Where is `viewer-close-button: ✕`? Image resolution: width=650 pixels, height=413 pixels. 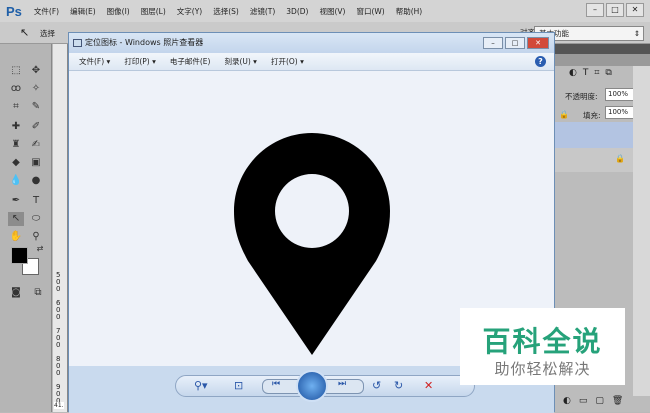
viewer-close-button: ✕ is located at coordinates (538, 43).